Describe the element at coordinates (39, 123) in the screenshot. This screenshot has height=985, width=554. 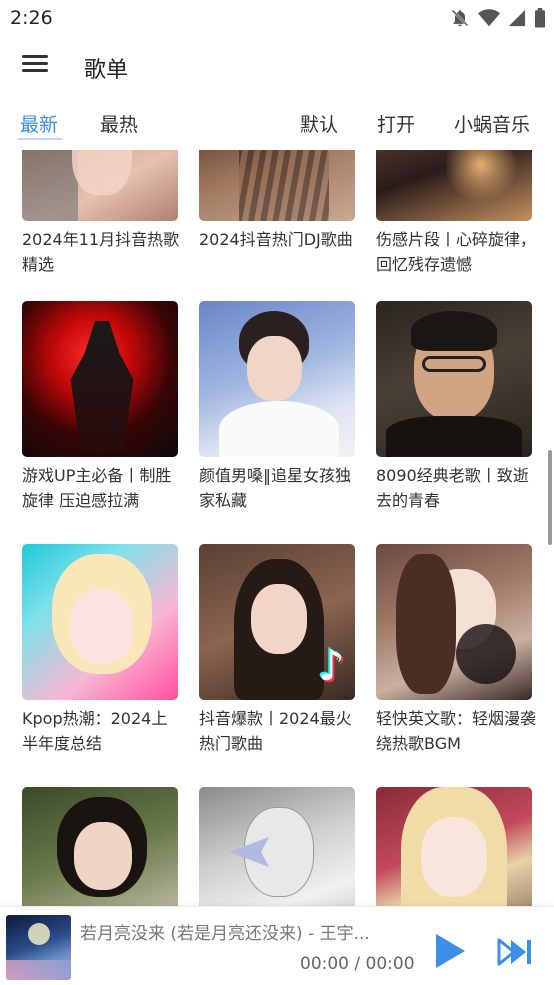
I see `tab-latest: 最新` at that location.